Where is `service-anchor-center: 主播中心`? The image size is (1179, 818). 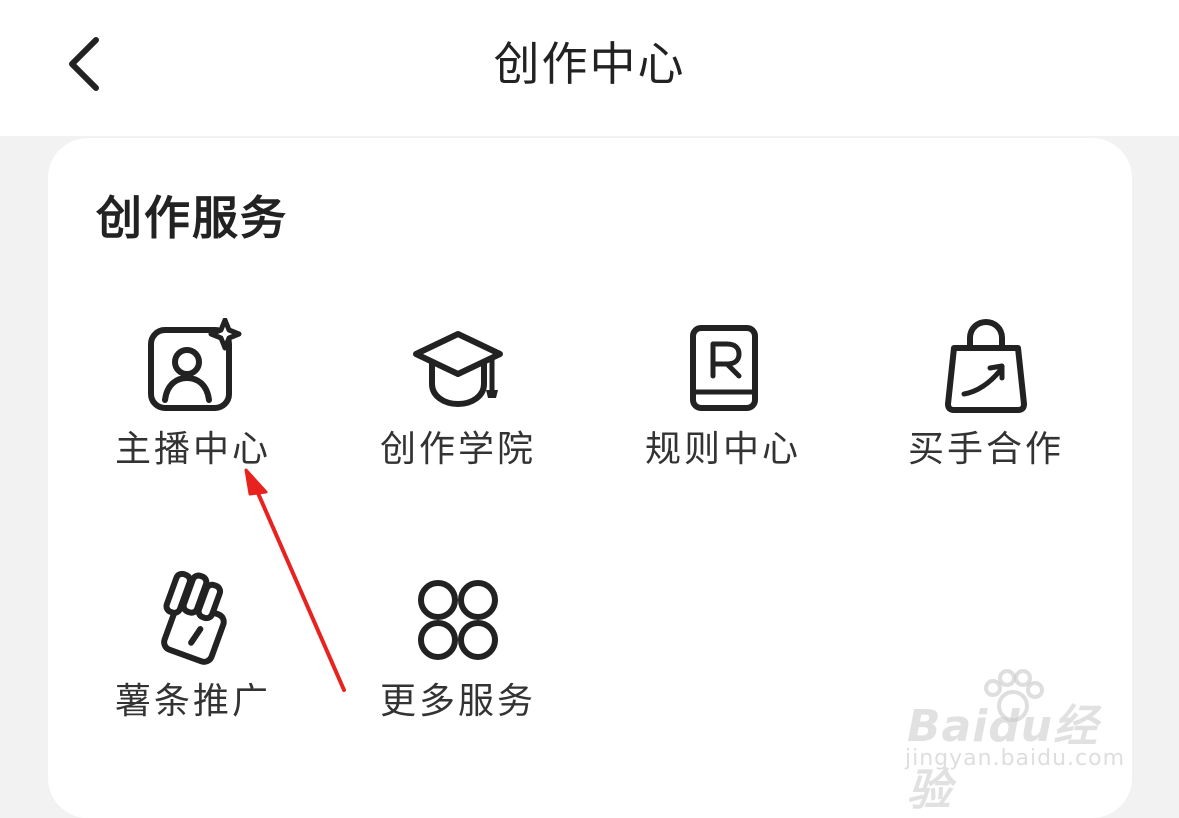
service-anchor-center: 主播中心 is located at coordinates (193, 403).